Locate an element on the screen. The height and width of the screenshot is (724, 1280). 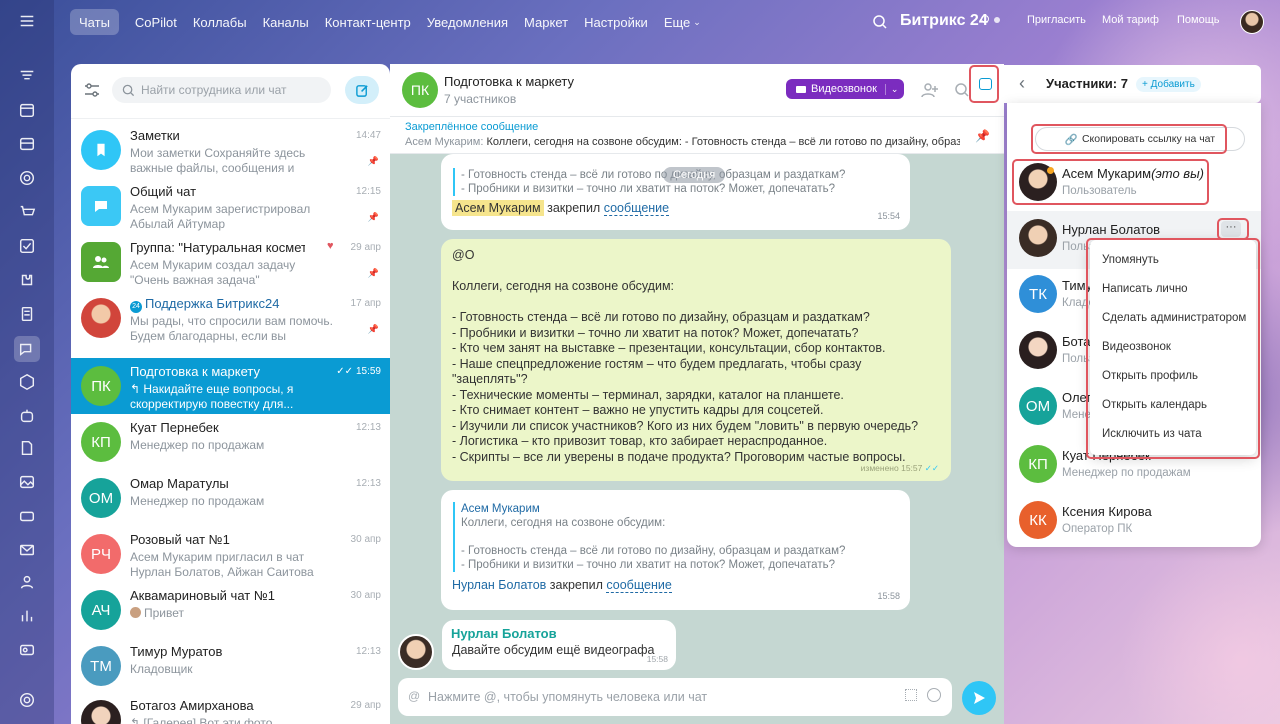
gallery-icon is located at coordinates (27, 482).